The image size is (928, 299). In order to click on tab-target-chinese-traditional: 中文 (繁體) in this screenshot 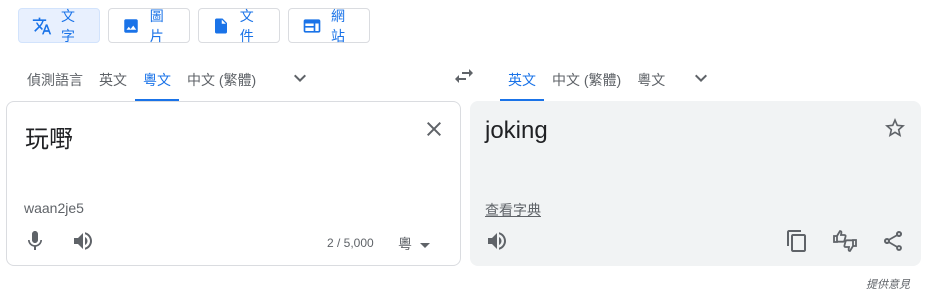, I will do `click(586, 80)`.